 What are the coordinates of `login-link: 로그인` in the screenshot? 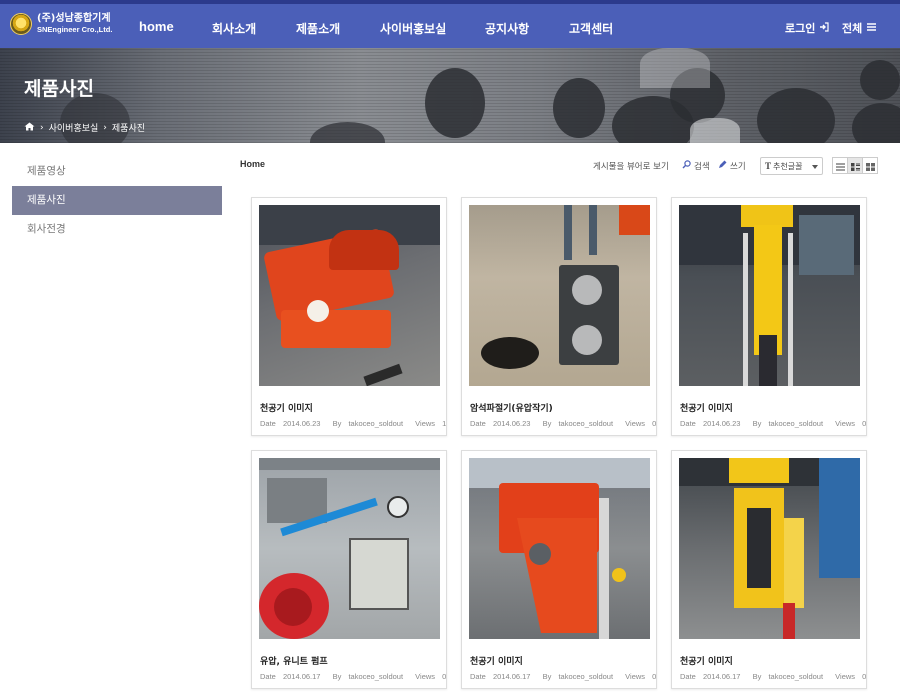 It's located at (807, 28).